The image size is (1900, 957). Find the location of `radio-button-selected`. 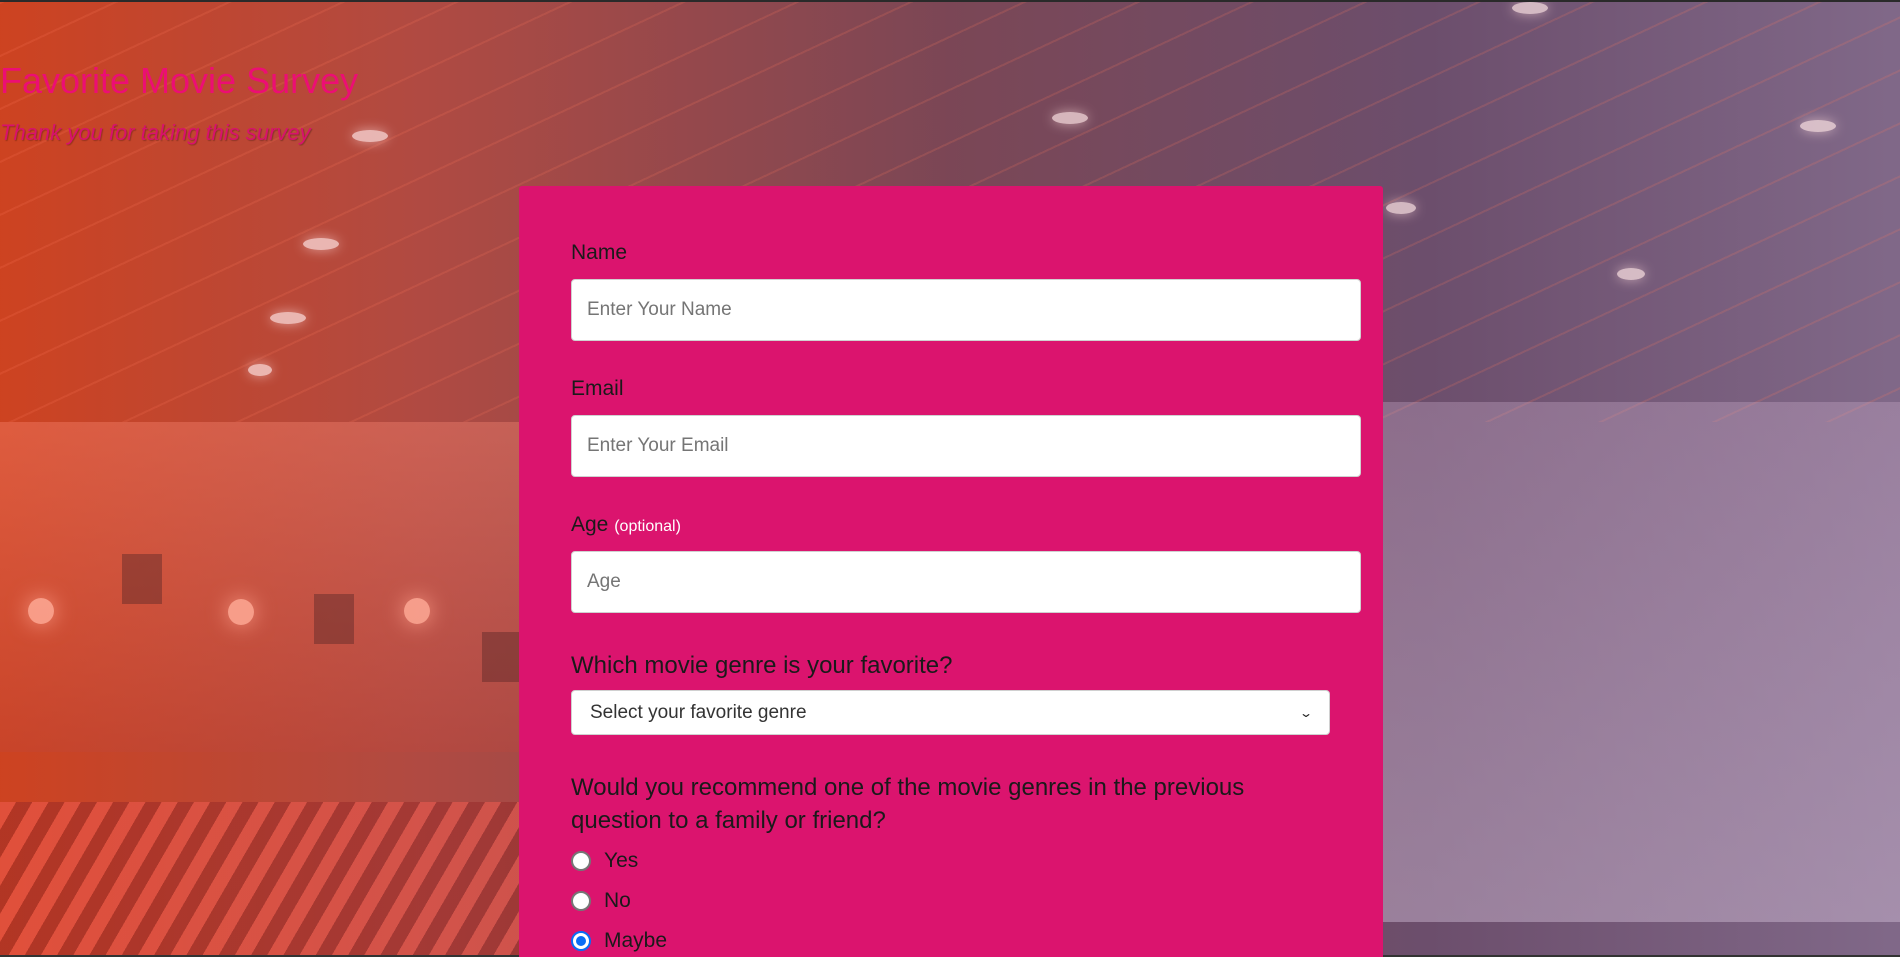

radio-button-selected is located at coordinates (581, 941).